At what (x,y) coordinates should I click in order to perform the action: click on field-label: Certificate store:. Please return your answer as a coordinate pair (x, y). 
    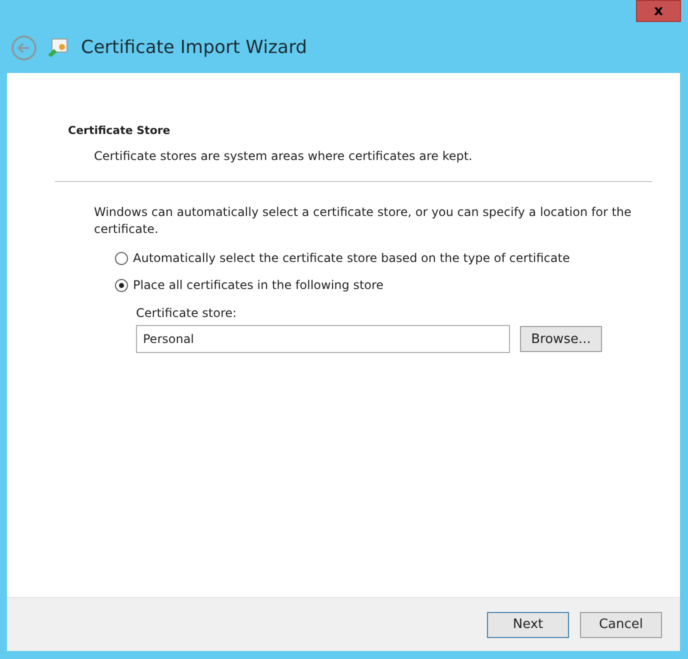
    Looking at the image, I should click on (187, 313).